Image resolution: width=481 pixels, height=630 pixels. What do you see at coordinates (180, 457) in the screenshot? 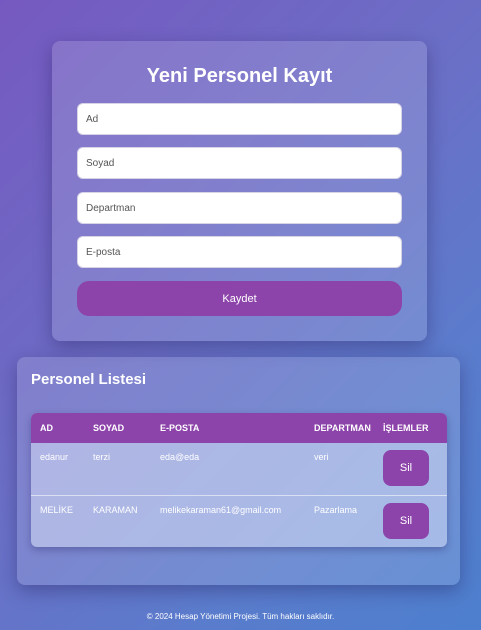
I see `cell-email: eda@eda` at bounding box center [180, 457].